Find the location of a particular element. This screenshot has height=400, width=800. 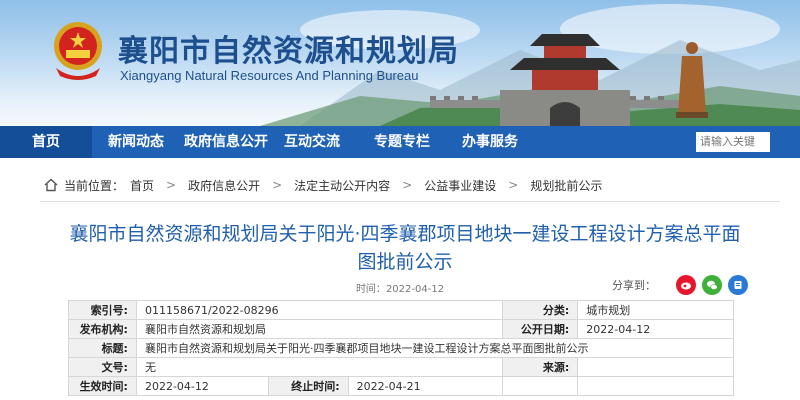

pubdate-label: 公开日期: is located at coordinates (540, 329).